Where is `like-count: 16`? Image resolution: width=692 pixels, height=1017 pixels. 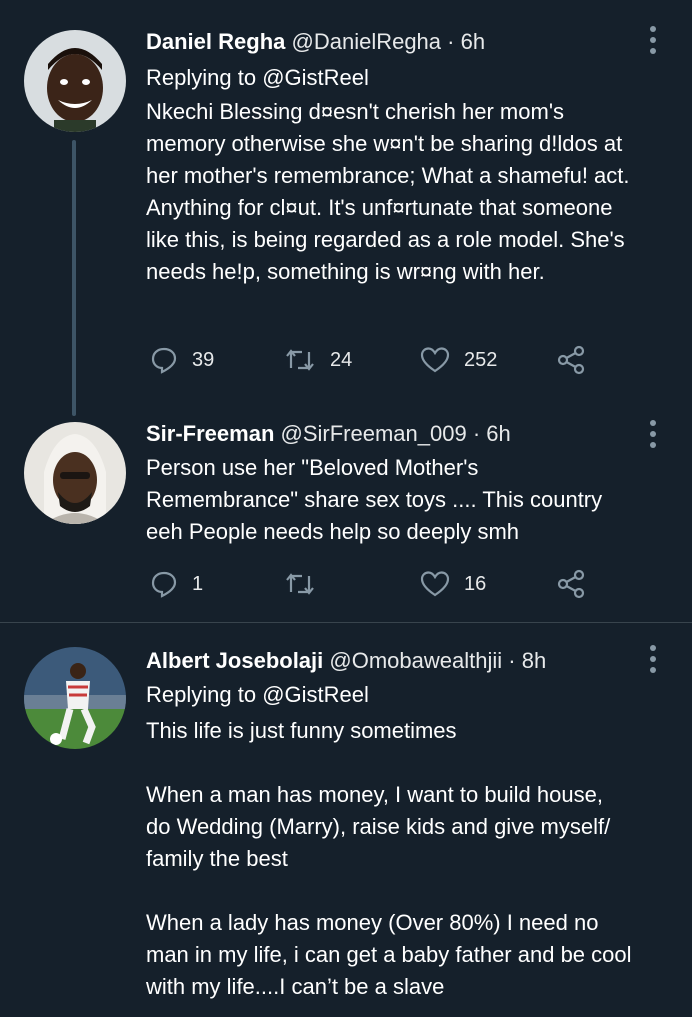
like-count: 16 is located at coordinates (475, 583).